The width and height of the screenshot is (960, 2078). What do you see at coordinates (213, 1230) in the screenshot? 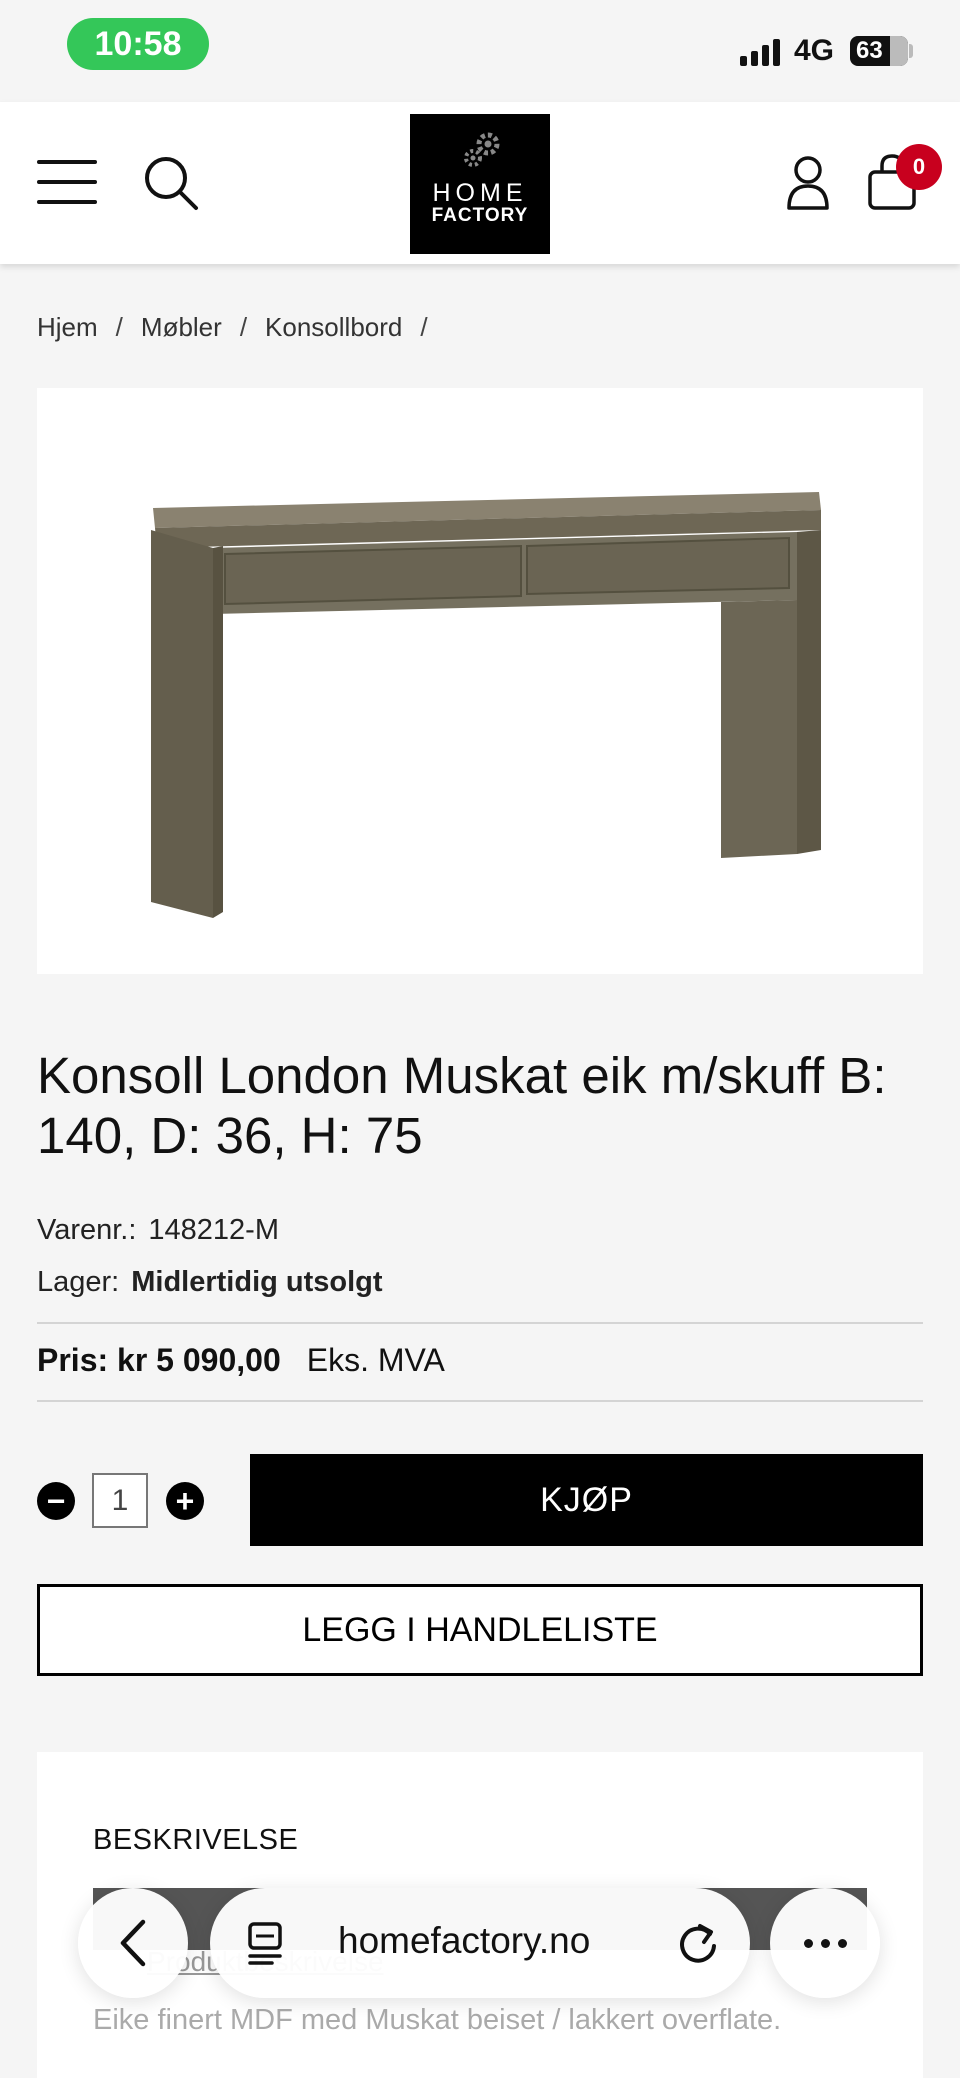
I see `sku-value: 148212-M` at bounding box center [213, 1230].